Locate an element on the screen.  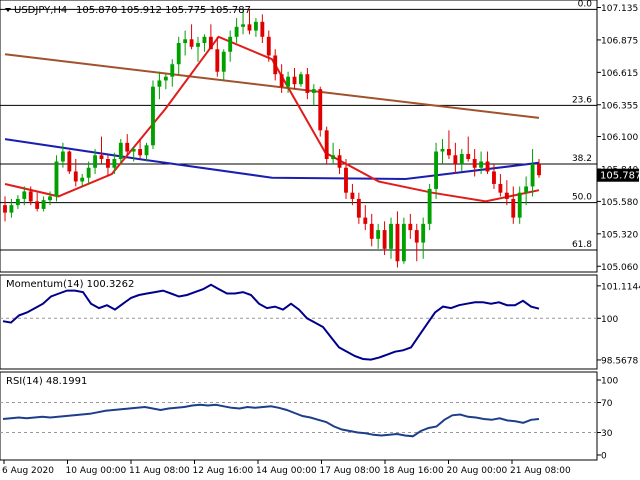
time-tick-label: 14 Aug 00:00 is located at coordinates (286, 471).